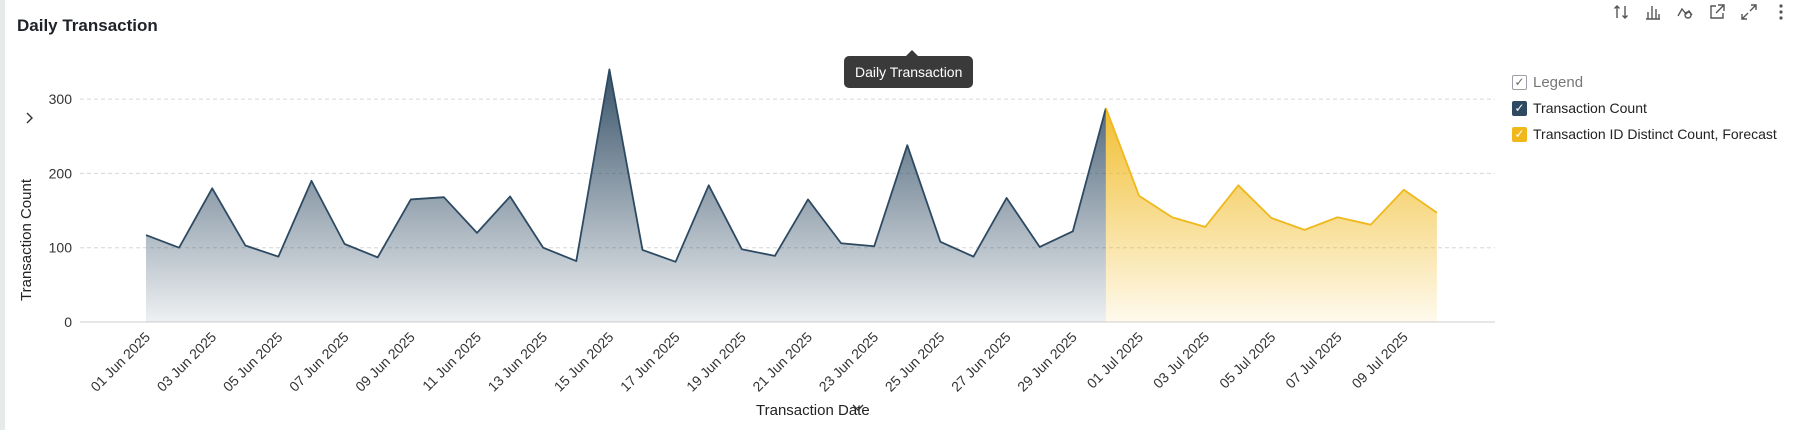  I want to click on y-axis-dropdown-icon, so click(29, 118).